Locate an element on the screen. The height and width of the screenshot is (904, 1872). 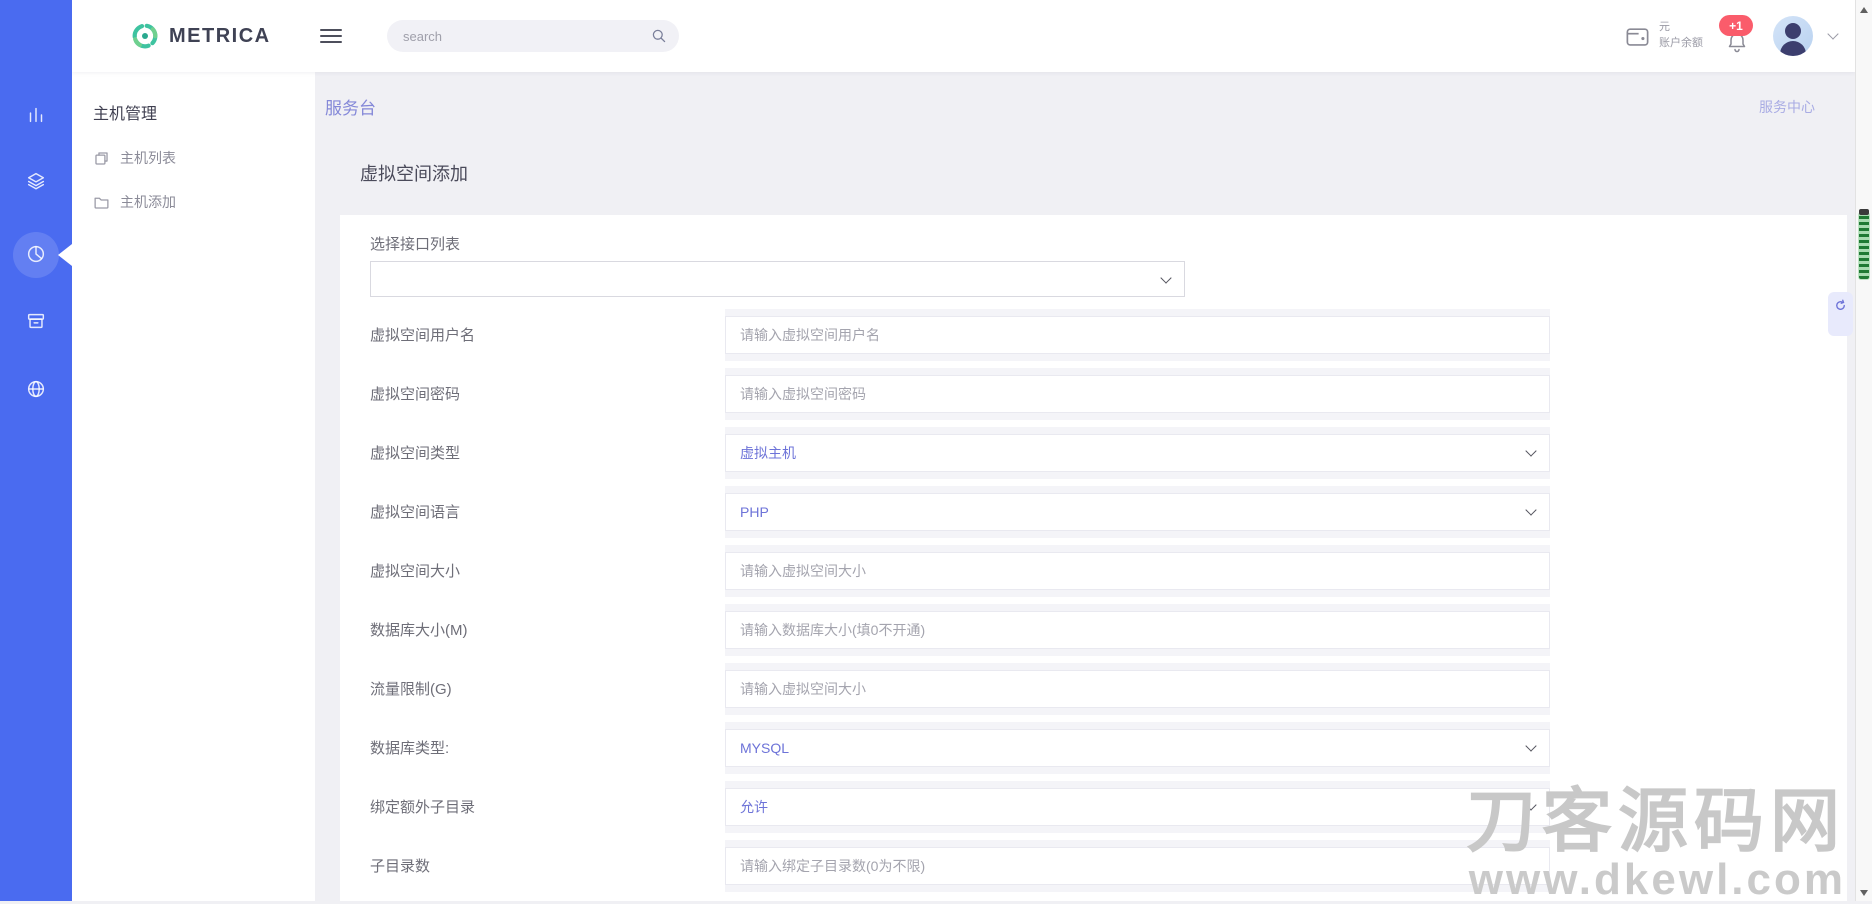
notifications-button: +1 is located at coordinates (1738, 36).